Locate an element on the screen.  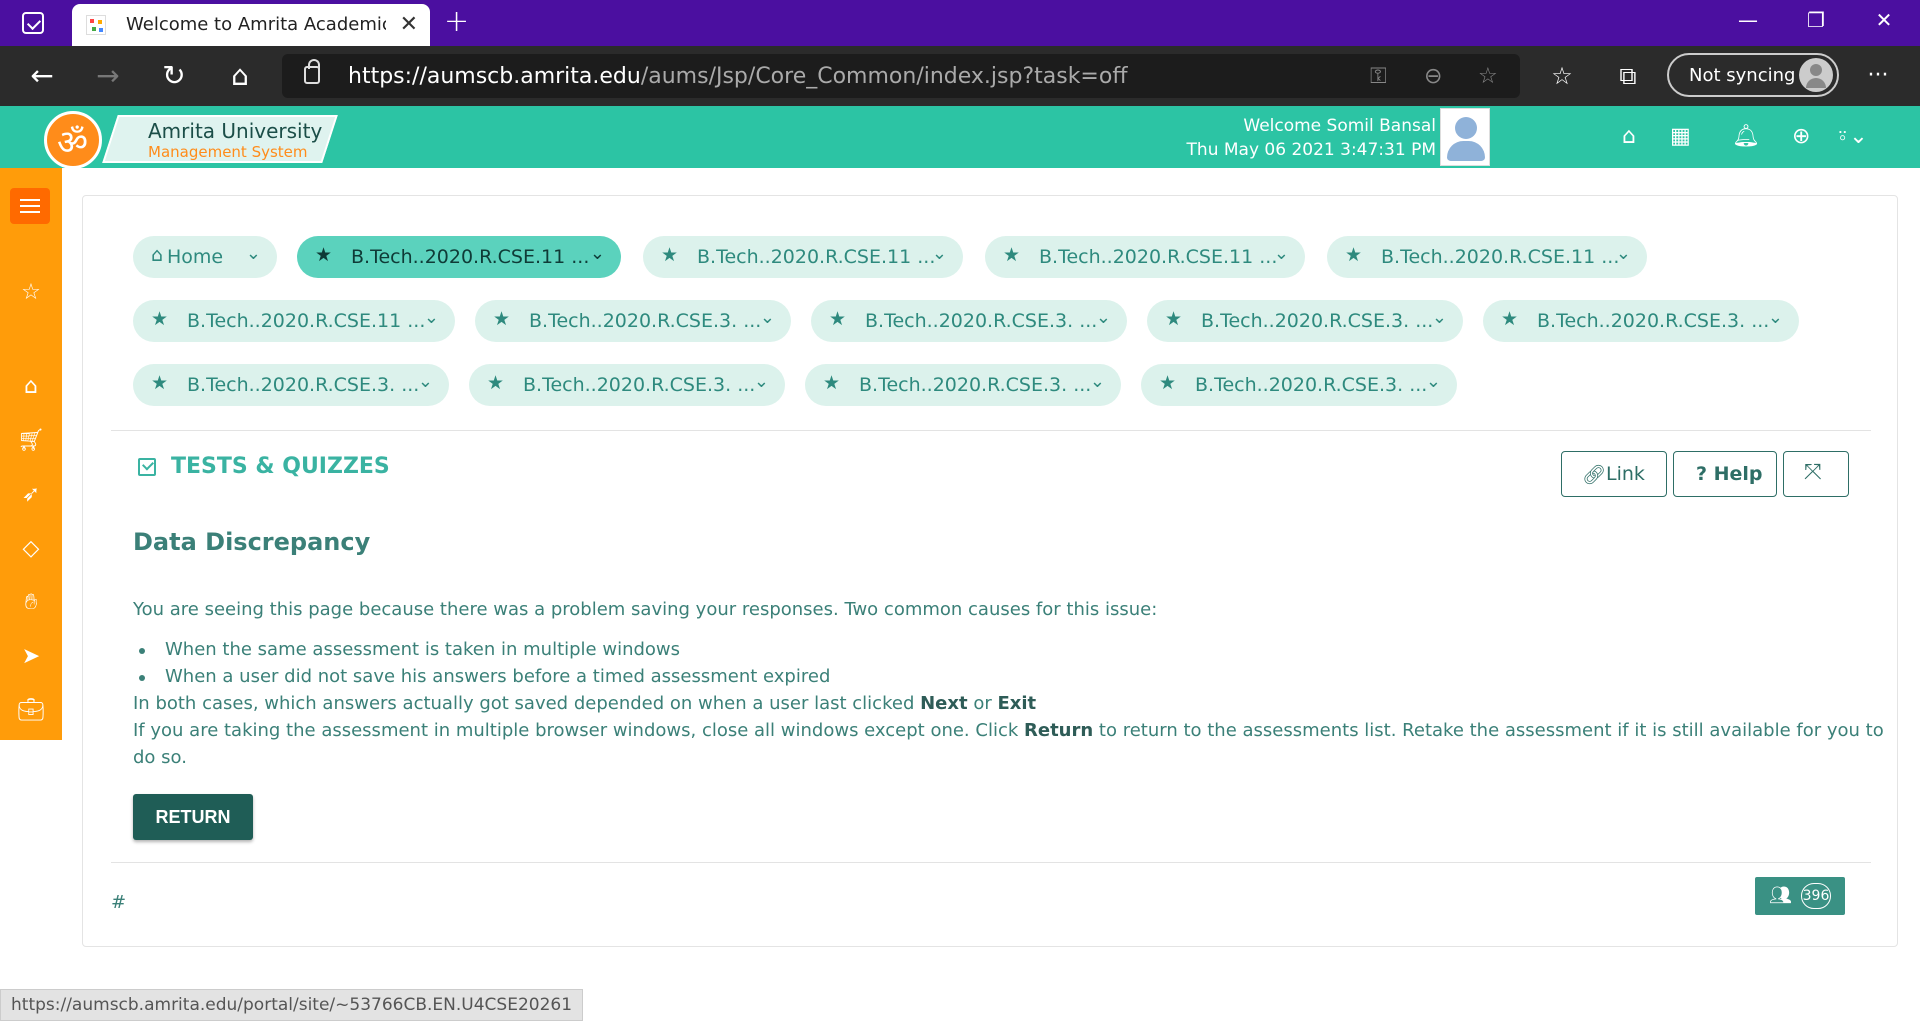
browser-title-bar: Welcome to Amrita Academic Ma ✕ + — ❐ ✕ is located at coordinates (960, 23).